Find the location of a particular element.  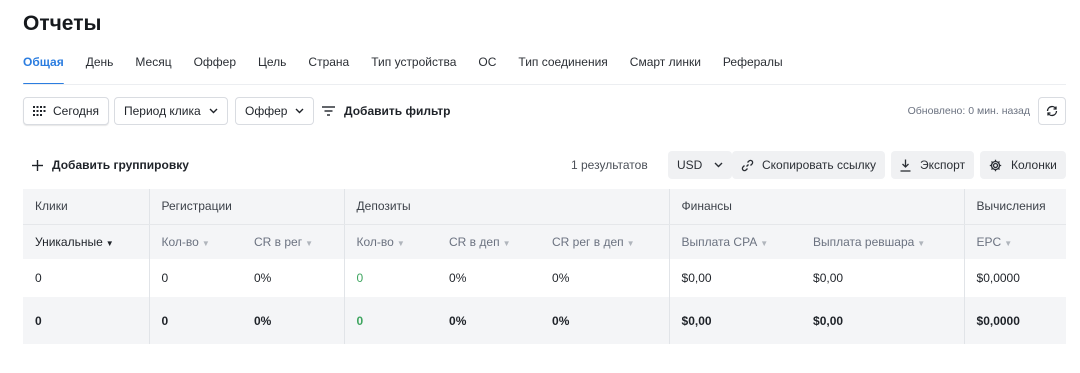

column-header-cr-reg-dep: CR рег в деп ▼ is located at coordinates (605, 241).